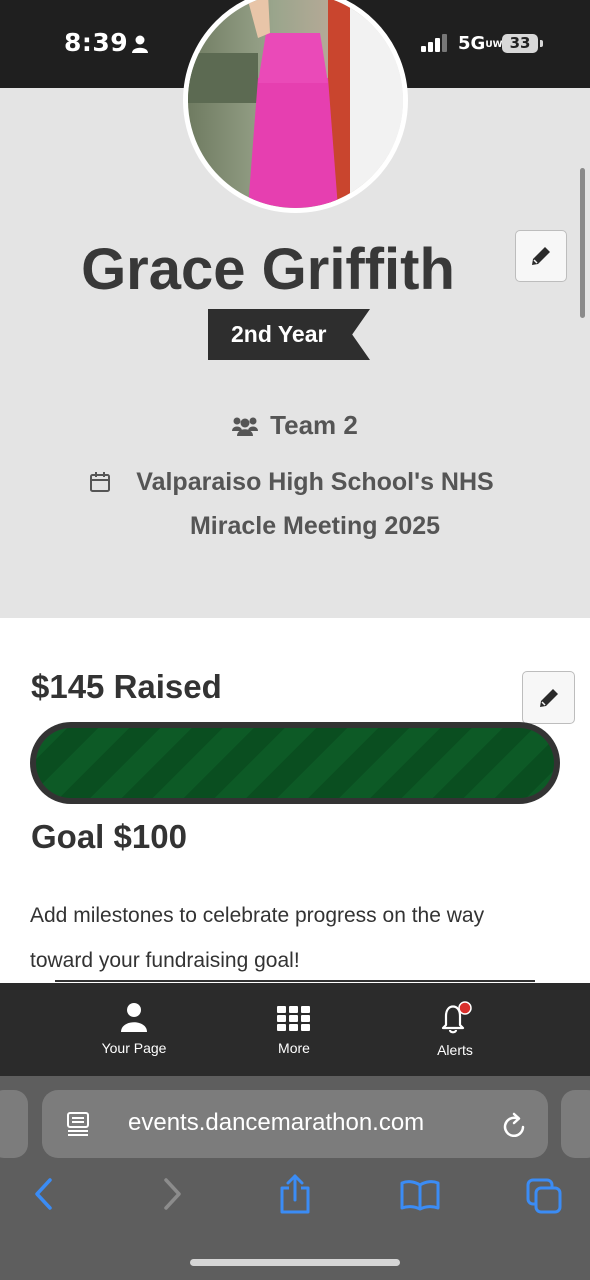  I want to click on next-tab, so click(575, 1124).